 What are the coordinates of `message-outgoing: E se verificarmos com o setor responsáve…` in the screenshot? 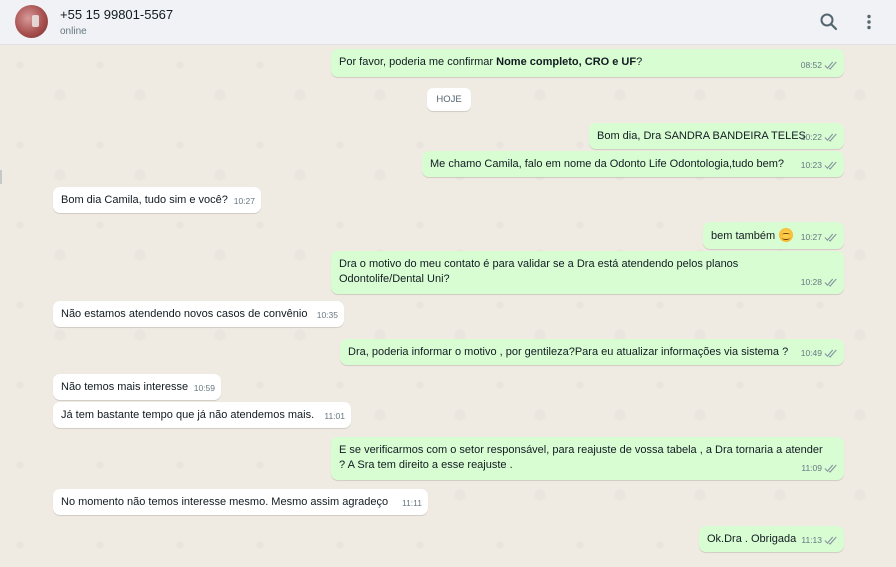 It's located at (587, 458).